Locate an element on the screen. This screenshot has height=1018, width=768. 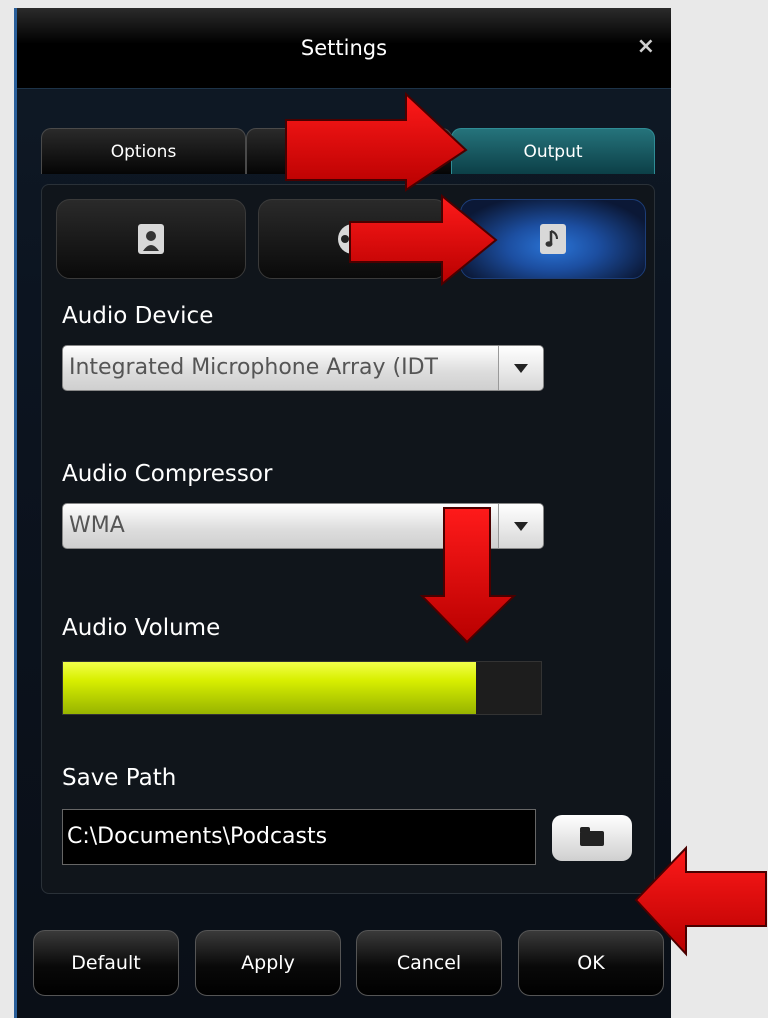
arrow-left-icon is located at coordinates (700, 901).